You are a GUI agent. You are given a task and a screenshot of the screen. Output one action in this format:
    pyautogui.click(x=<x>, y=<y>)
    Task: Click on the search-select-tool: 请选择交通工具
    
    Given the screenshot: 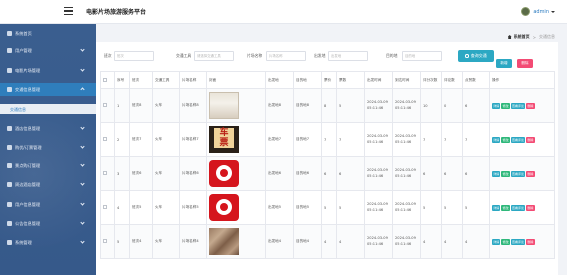 What is the action you would take?
    pyautogui.click(x=214, y=56)
    